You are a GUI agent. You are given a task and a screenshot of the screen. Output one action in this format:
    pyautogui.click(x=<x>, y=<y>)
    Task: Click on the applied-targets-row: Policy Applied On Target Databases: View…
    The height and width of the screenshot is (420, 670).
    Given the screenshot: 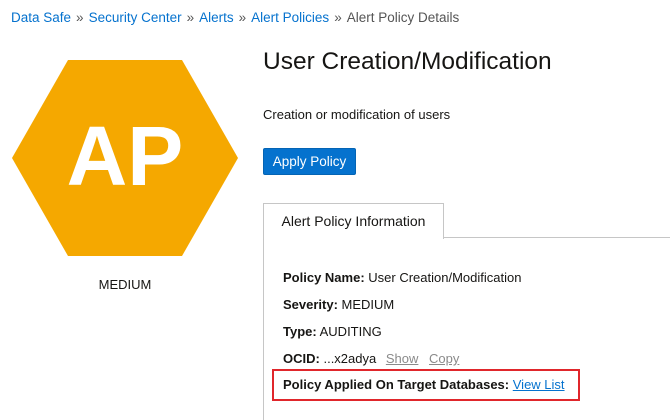 What is the action you would take?
    pyautogui.click(x=424, y=384)
    